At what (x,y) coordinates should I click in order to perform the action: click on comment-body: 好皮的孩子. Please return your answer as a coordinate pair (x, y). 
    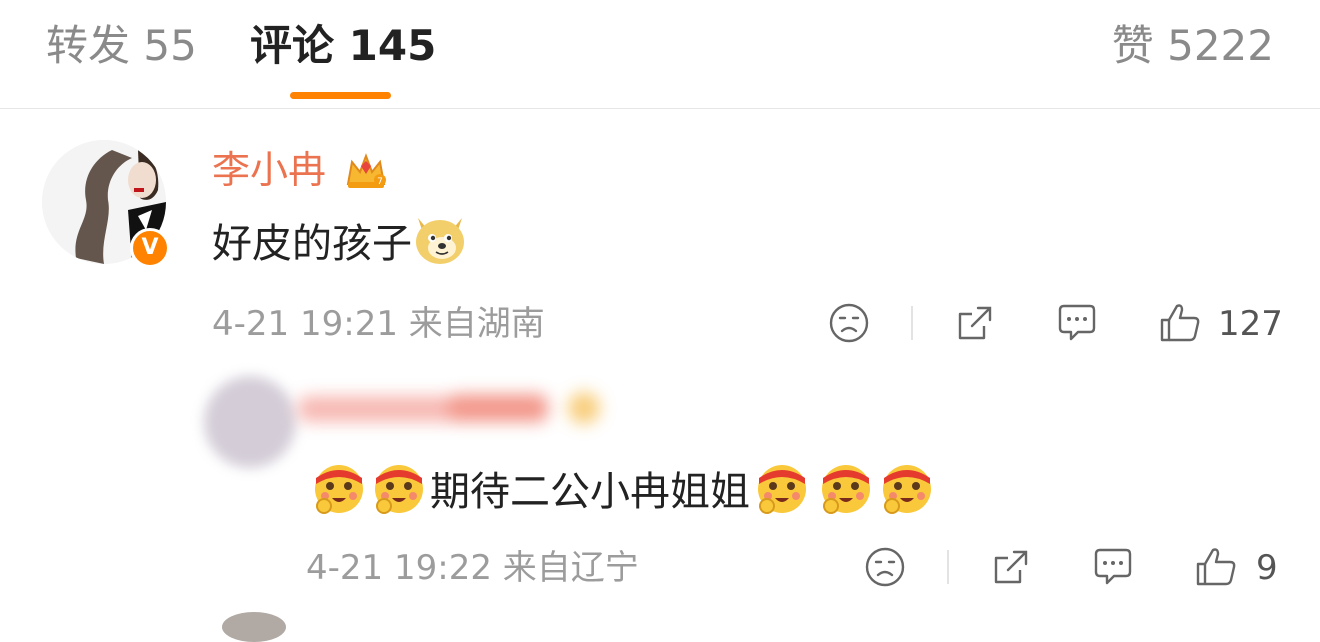
    Looking at the image, I should click on (312, 244).